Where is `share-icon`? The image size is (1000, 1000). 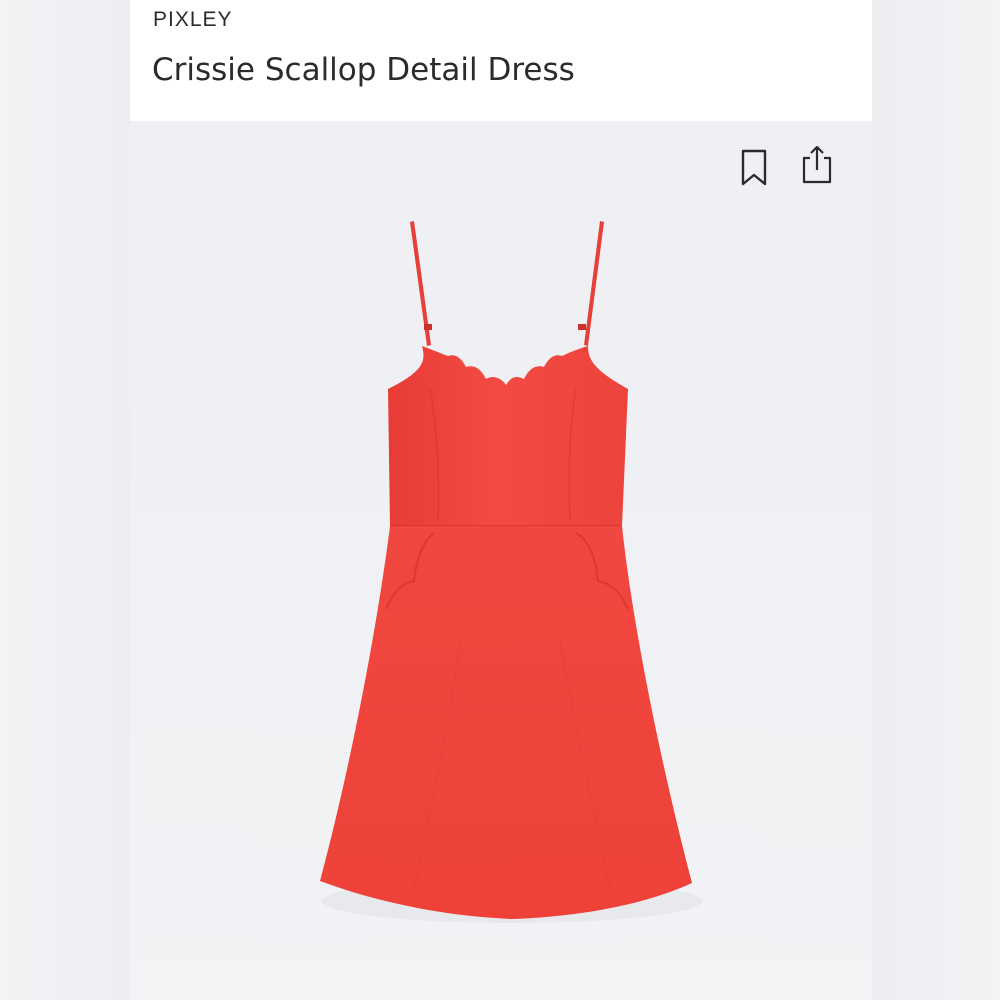 share-icon is located at coordinates (817, 164).